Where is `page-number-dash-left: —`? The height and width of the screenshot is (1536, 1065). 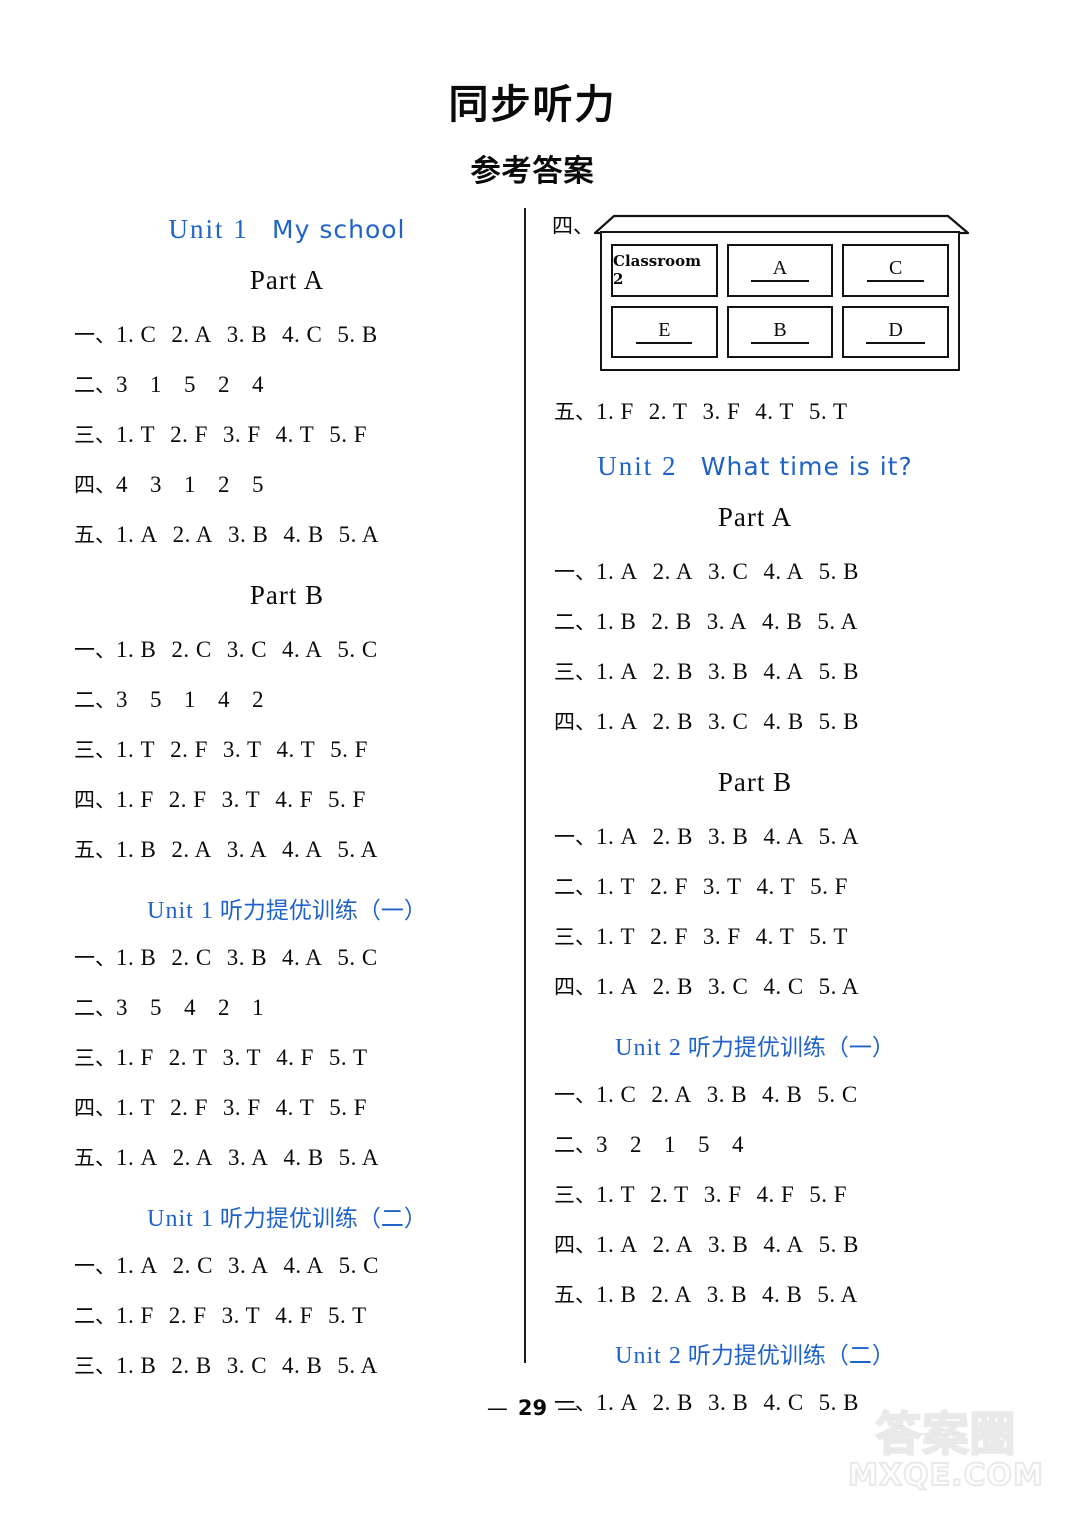
page-number-dash-left: — is located at coordinates (497, 1408).